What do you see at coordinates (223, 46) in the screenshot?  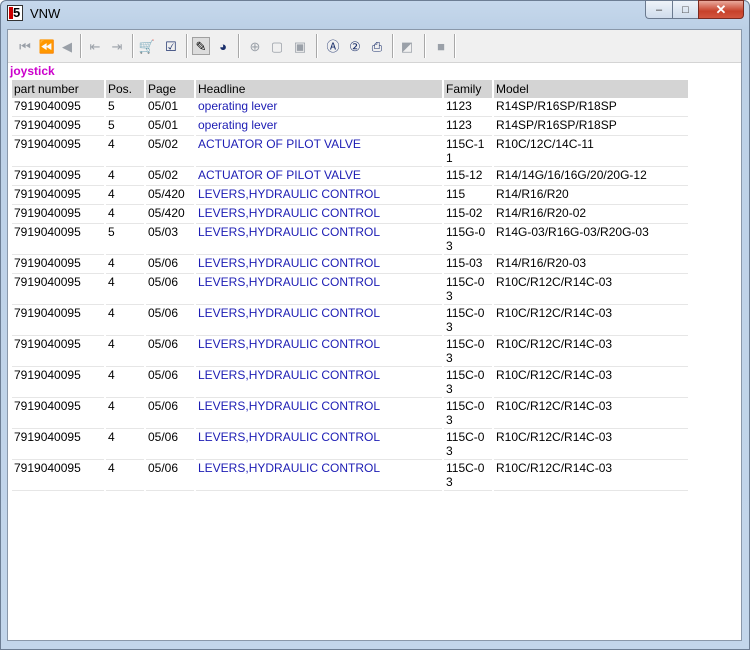 I see `globe-button: ◕` at bounding box center [223, 46].